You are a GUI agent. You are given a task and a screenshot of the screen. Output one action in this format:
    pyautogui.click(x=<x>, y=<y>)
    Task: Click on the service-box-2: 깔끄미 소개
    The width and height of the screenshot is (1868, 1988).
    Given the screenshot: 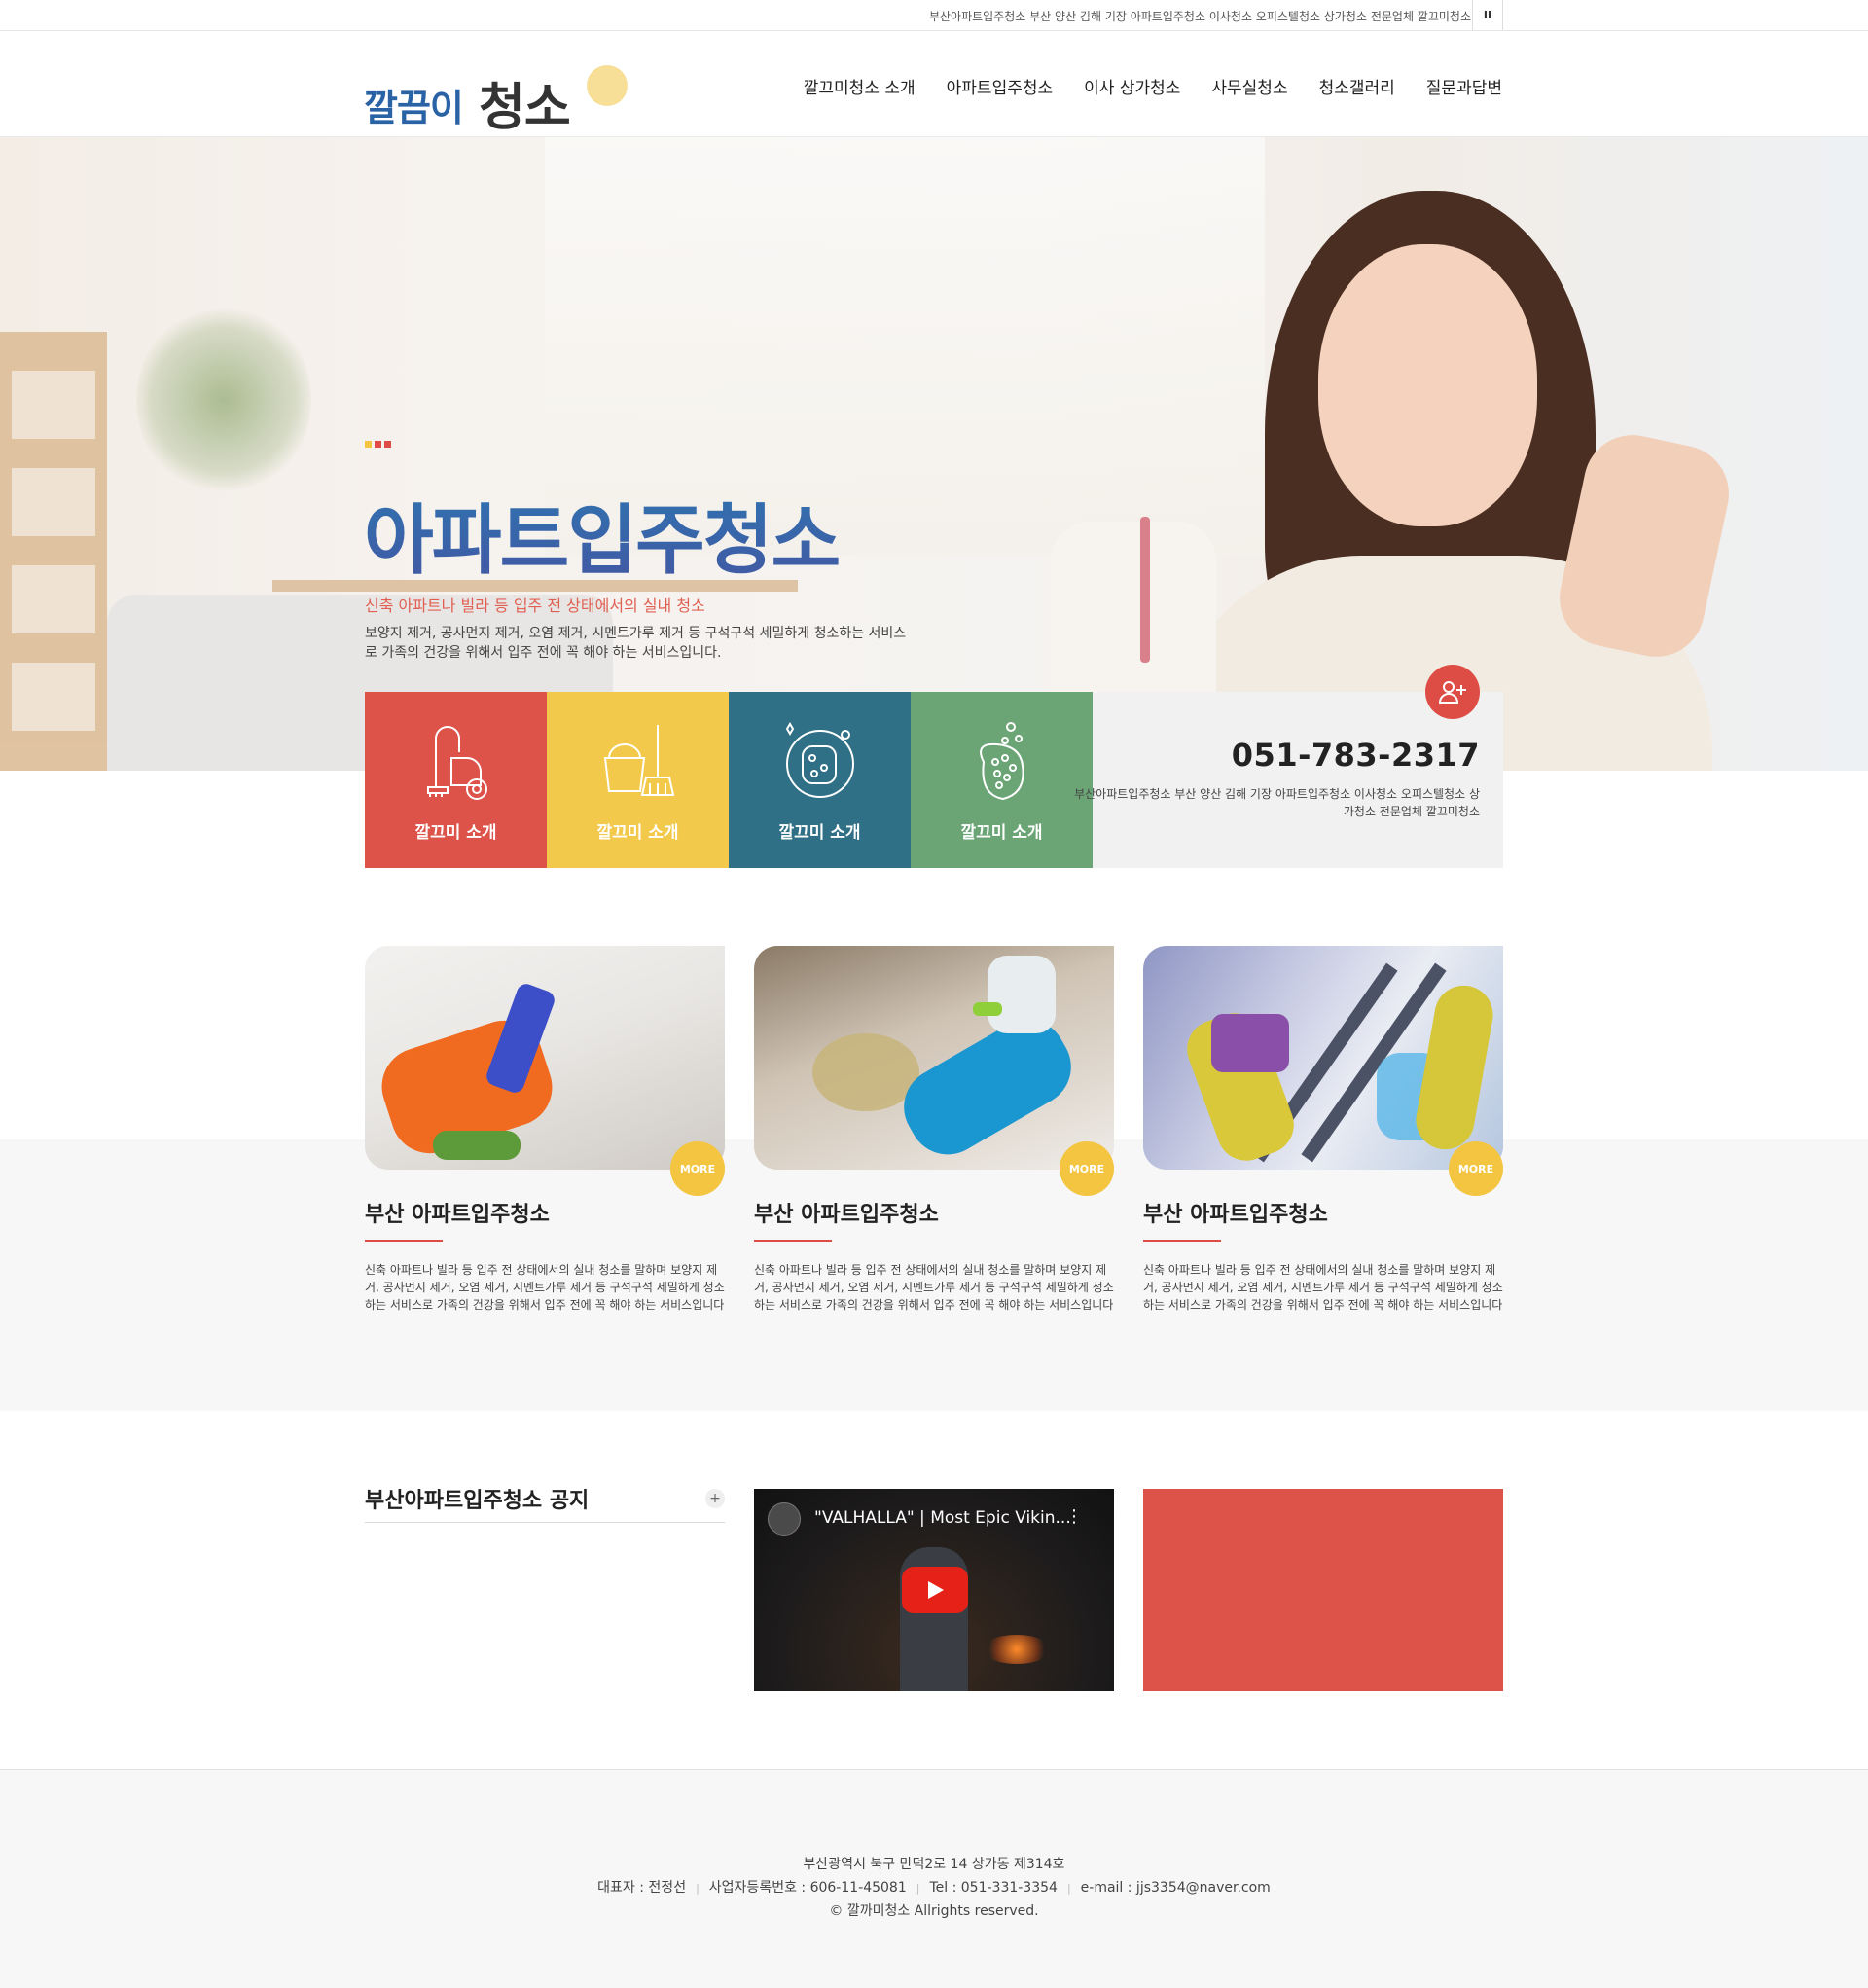 What is the action you would take?
    pyautogui.click(x=638, y=780)
    